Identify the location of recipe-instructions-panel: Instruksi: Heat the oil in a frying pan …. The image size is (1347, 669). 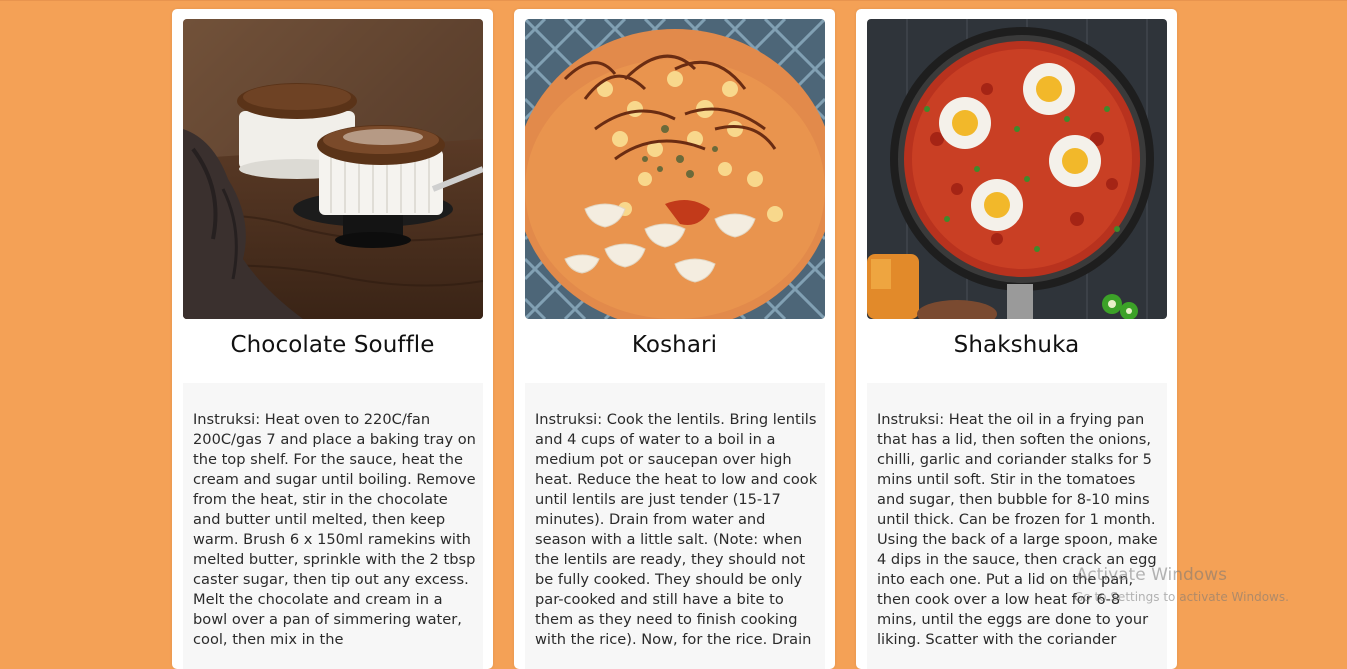
(1017, 526).